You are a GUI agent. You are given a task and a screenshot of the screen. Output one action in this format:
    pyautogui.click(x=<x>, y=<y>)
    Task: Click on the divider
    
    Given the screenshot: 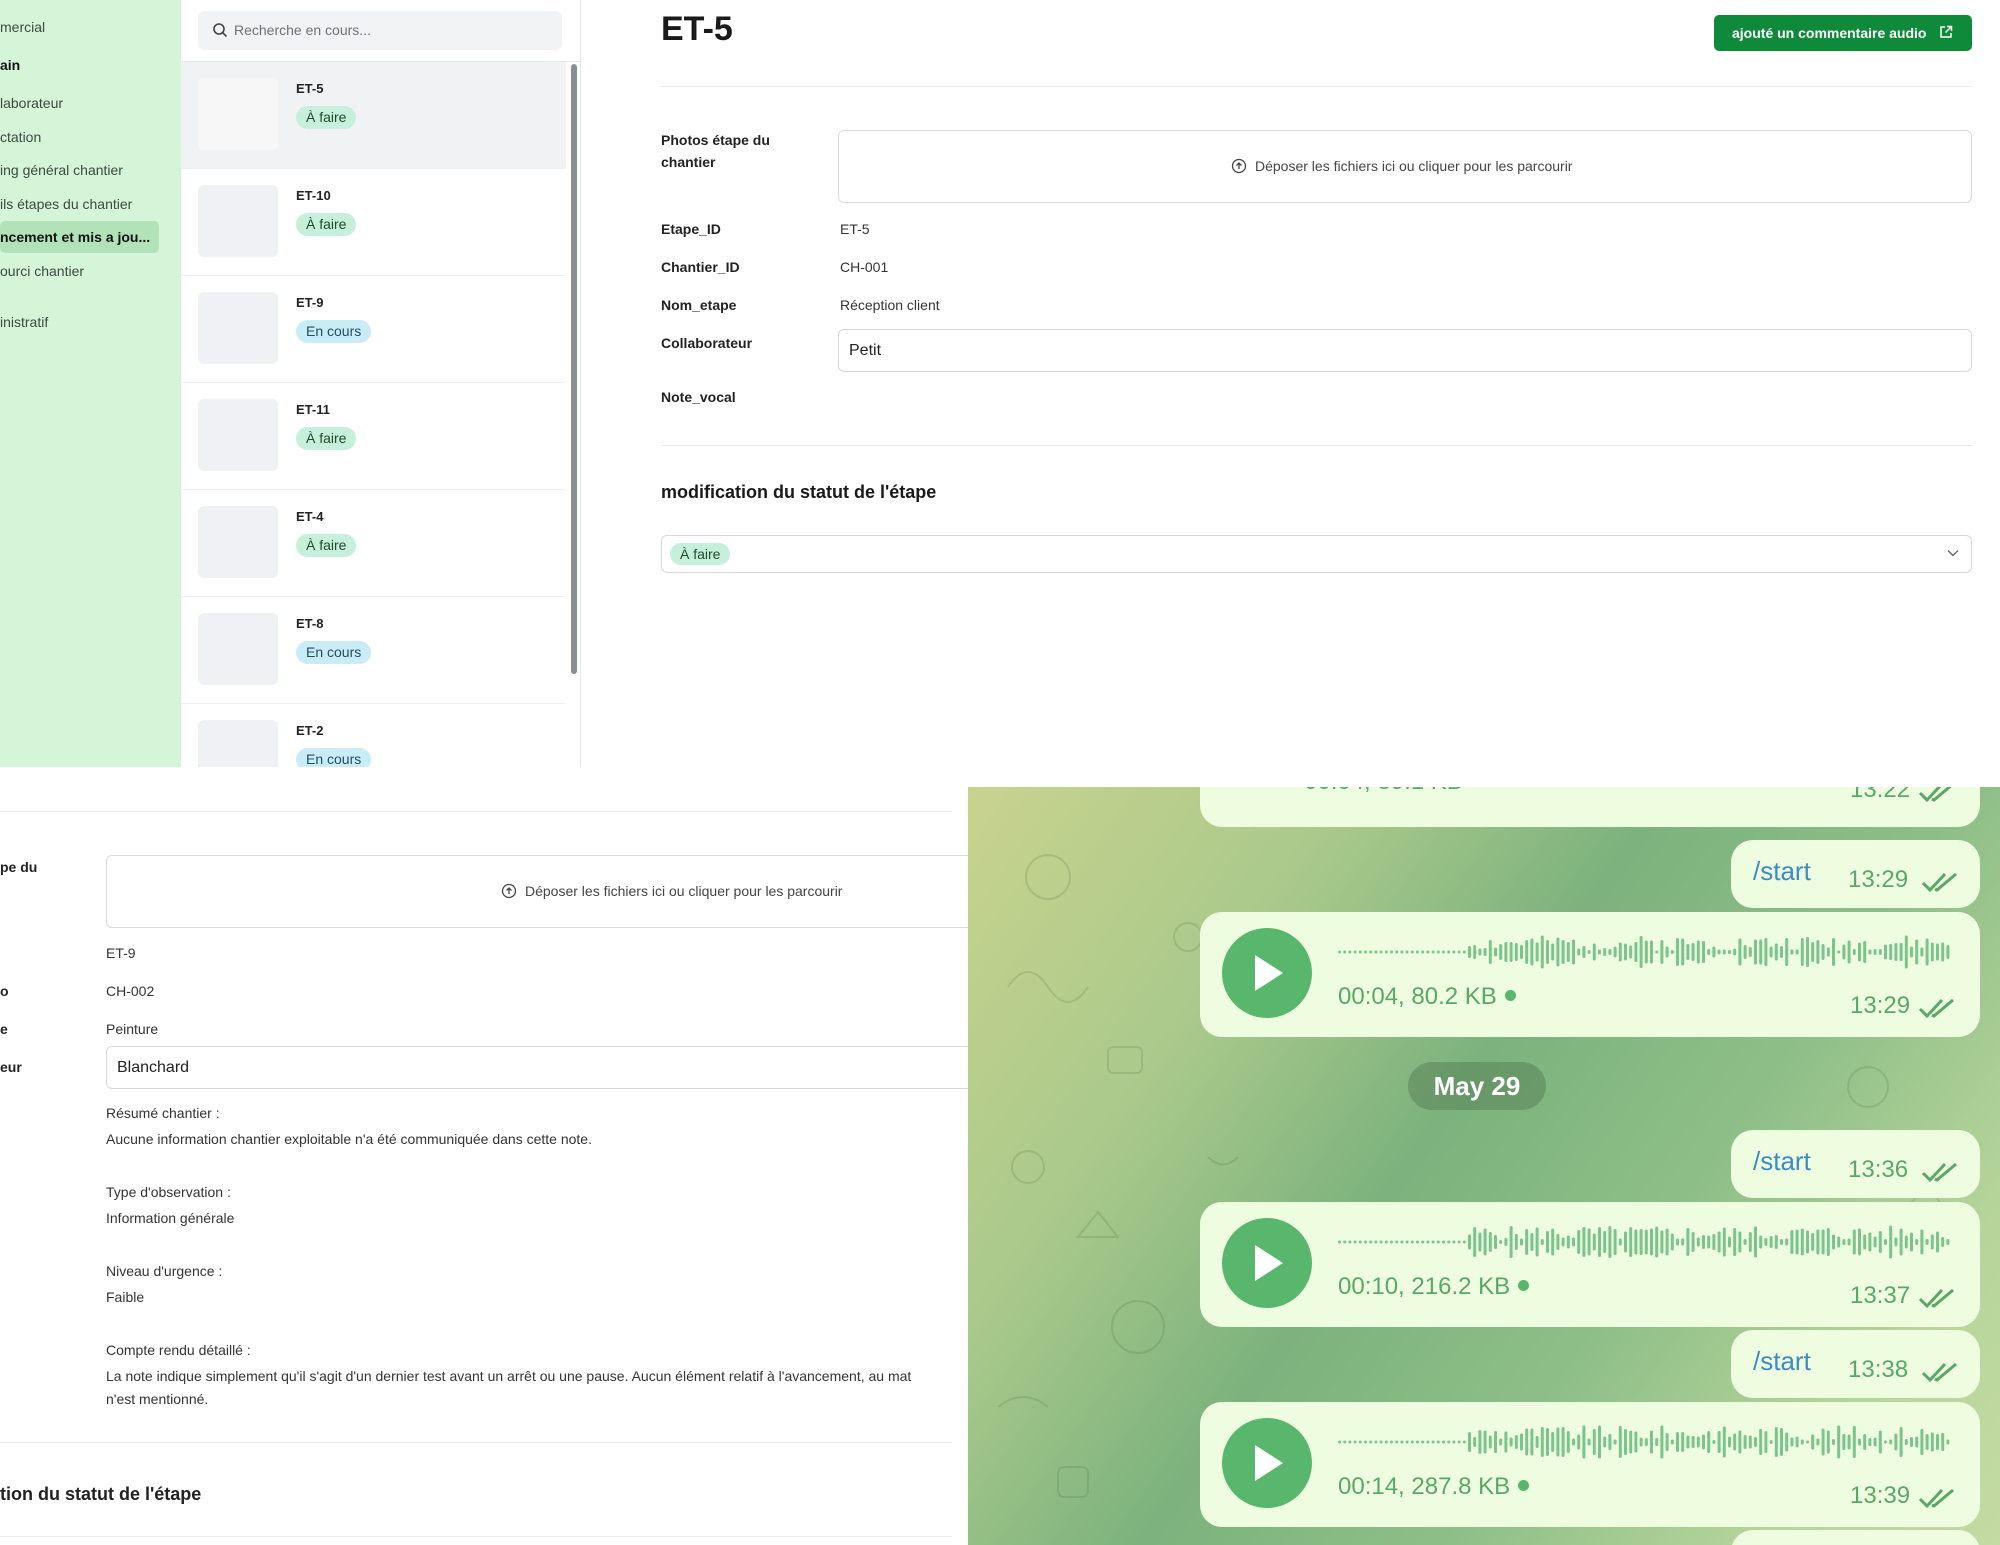 What is the action you would take?
    pyautogui.click(x=1316, y=445)
    